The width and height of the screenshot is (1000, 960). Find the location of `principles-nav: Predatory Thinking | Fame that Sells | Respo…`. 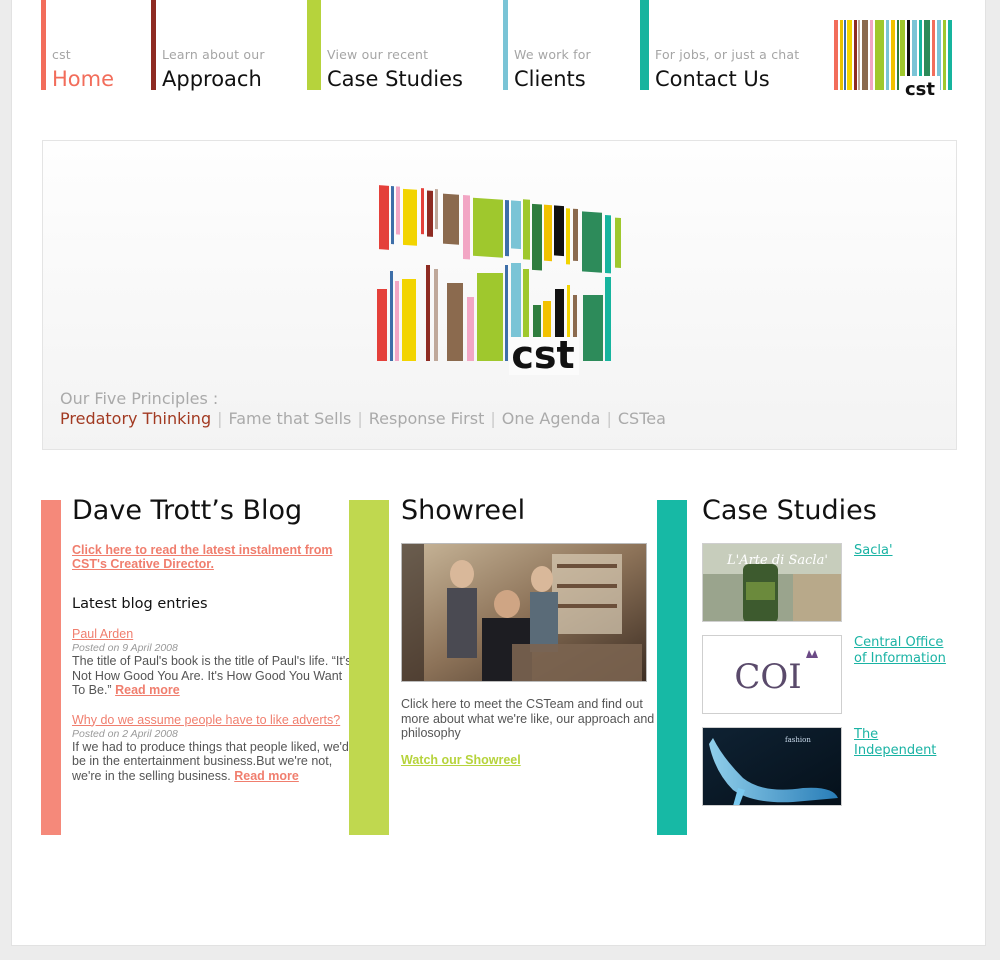

principles-nav: Predatory Thinking | Fame that Sells | Respo… is located at coordinates (363, 418).